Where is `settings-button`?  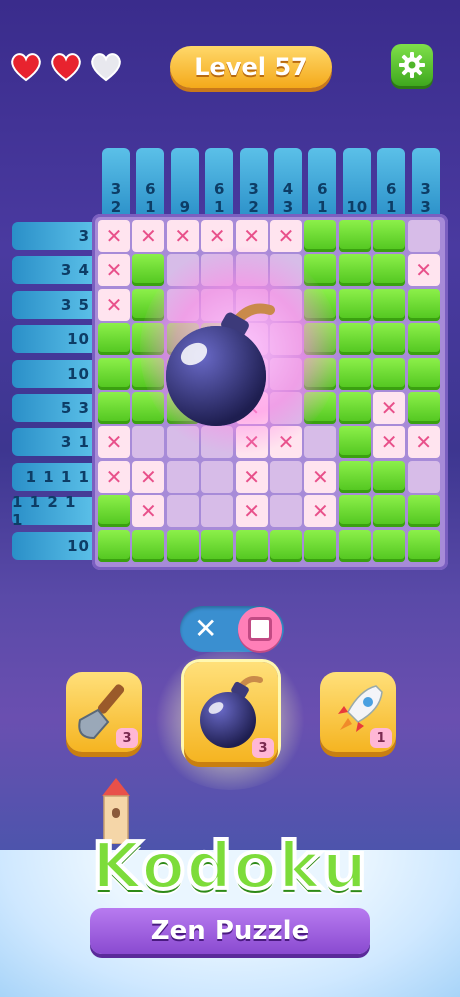 settings-button is located at coordinates (412, 65).